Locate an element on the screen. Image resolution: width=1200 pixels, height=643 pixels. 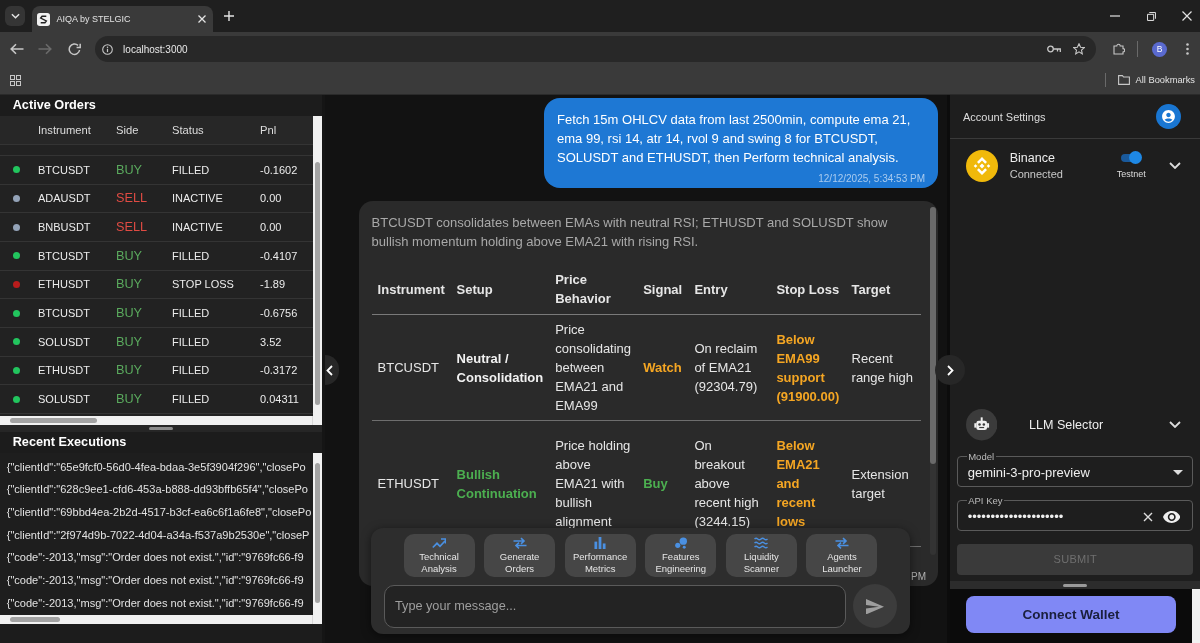
table-cell-text: SOLUSDT is located at coordinates (64, 341).